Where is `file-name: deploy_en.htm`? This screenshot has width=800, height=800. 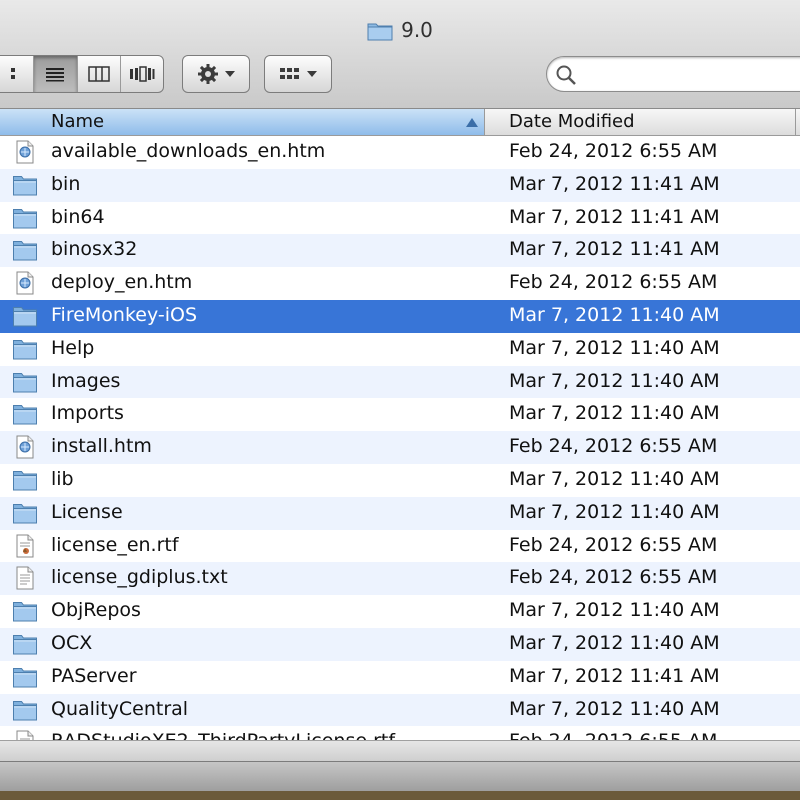 file-name: deploy_en.htm is located at coordinates (122, 282).